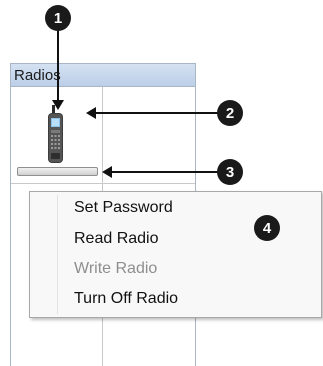 The width and height of the screenshot is (323, 366). Describe the element at coordinates (230, 113) in the screenshot. I see `callout-2: 2` at that location.